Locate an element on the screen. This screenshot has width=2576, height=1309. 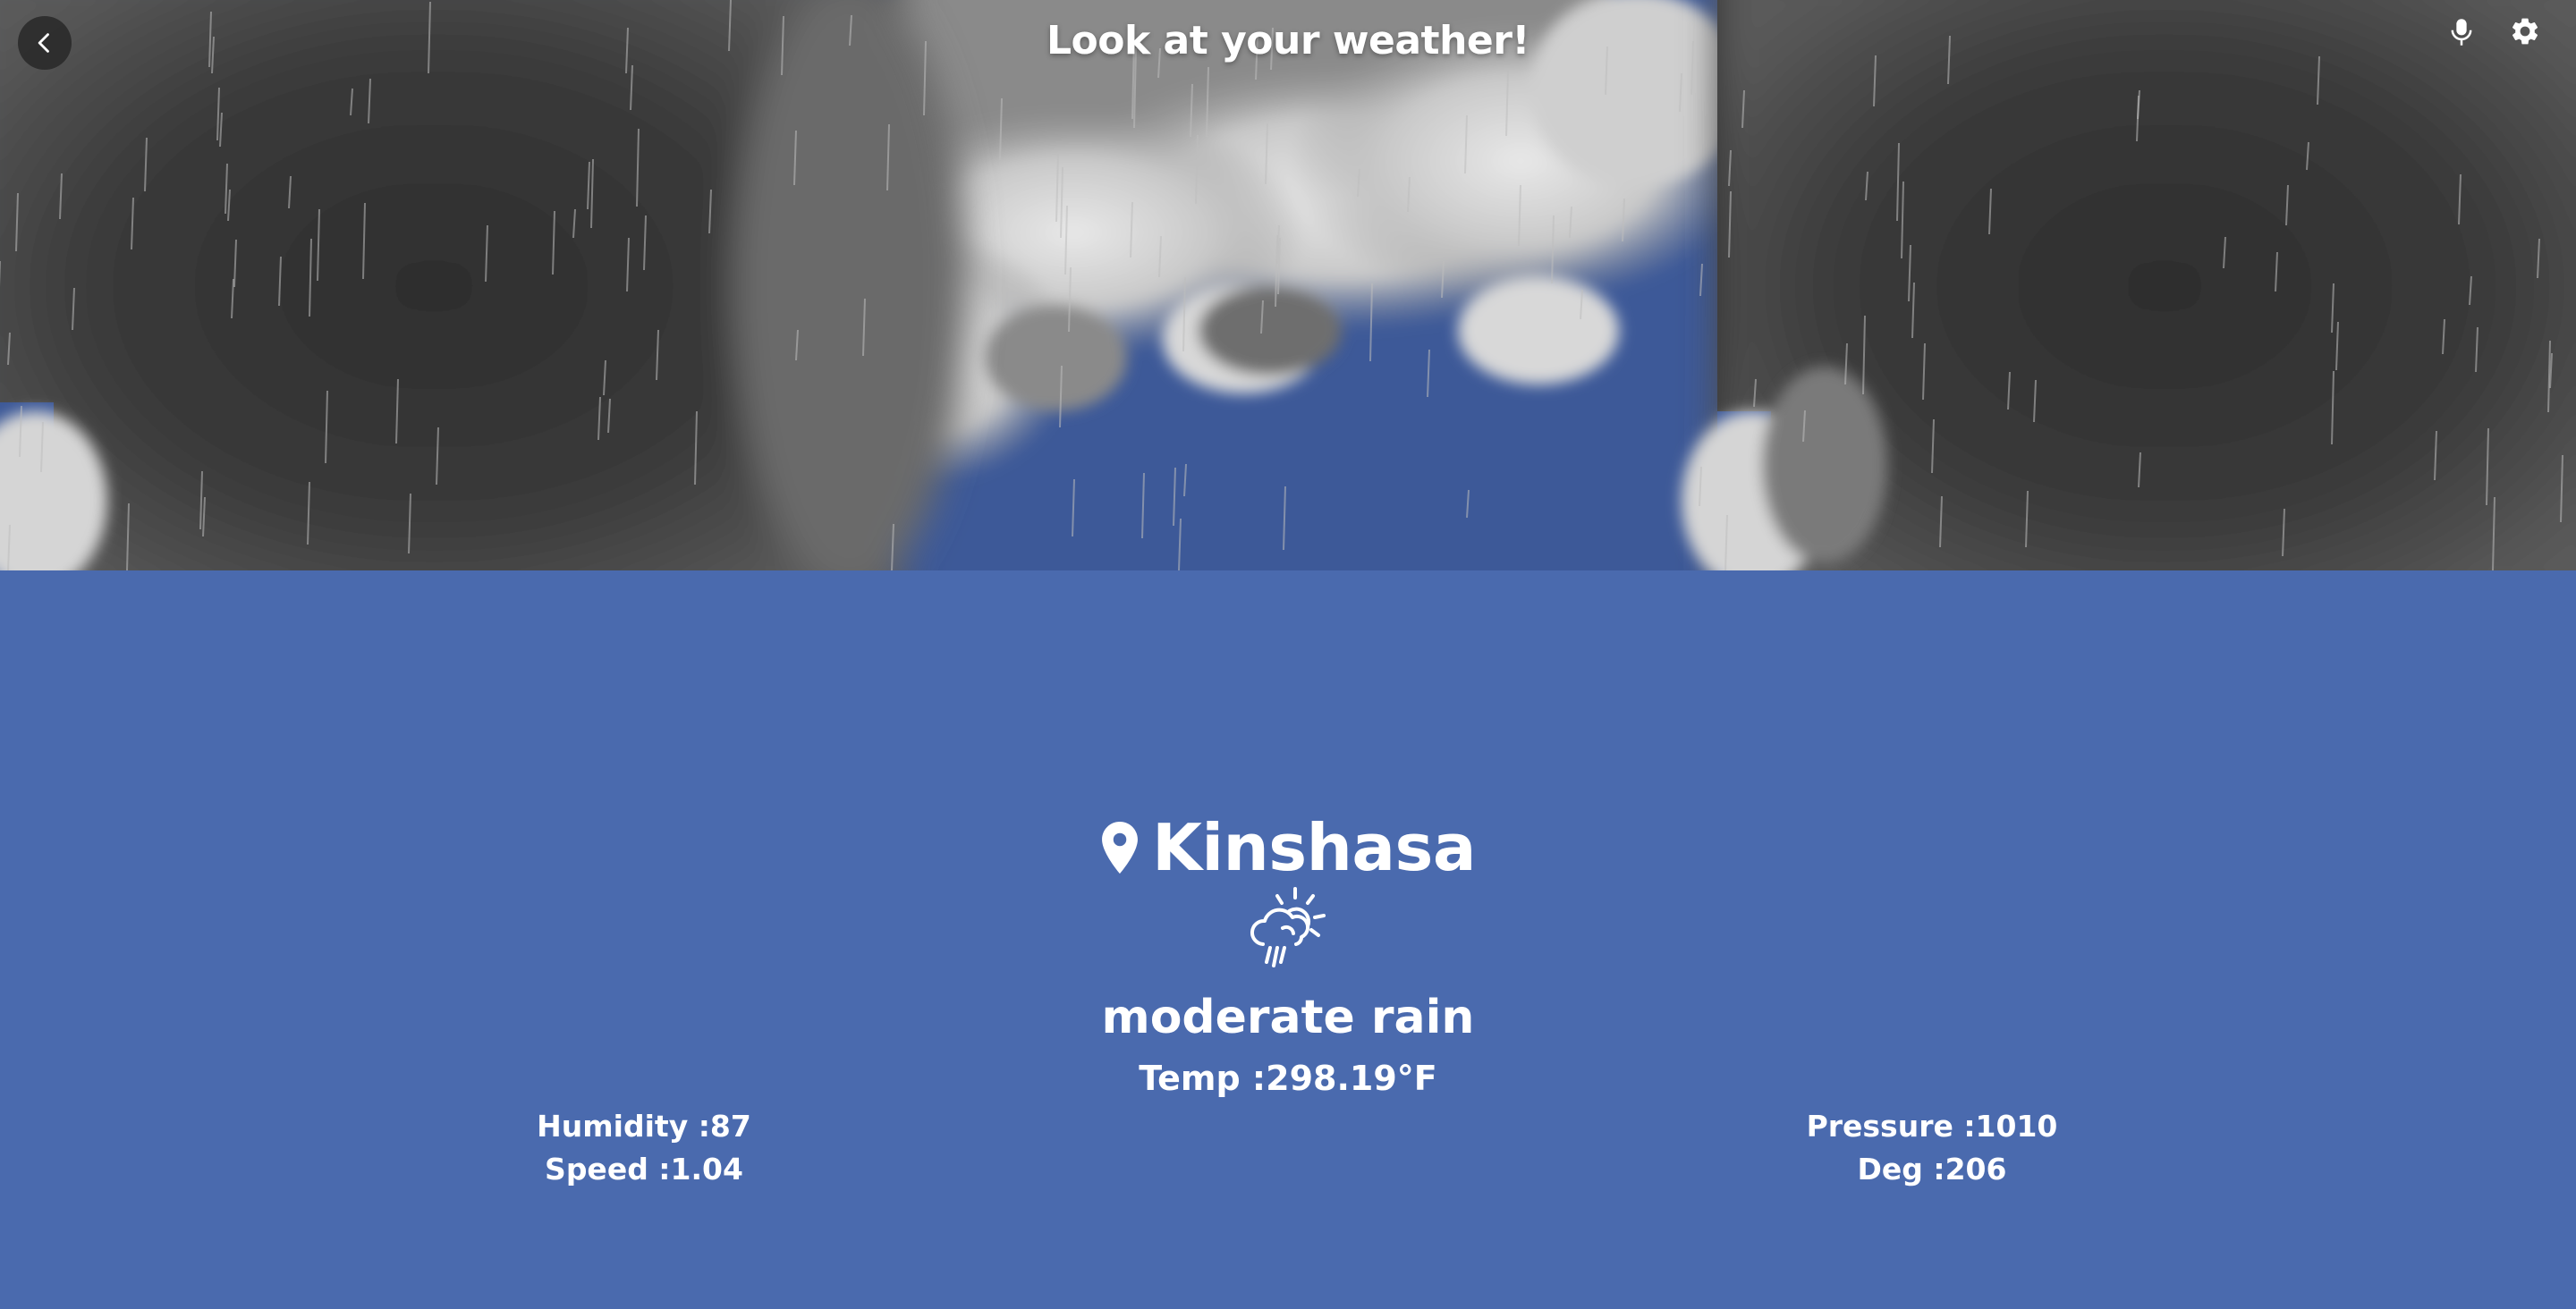
speed-stat: Speed :1.04 is located at coordinates (644, 1169).